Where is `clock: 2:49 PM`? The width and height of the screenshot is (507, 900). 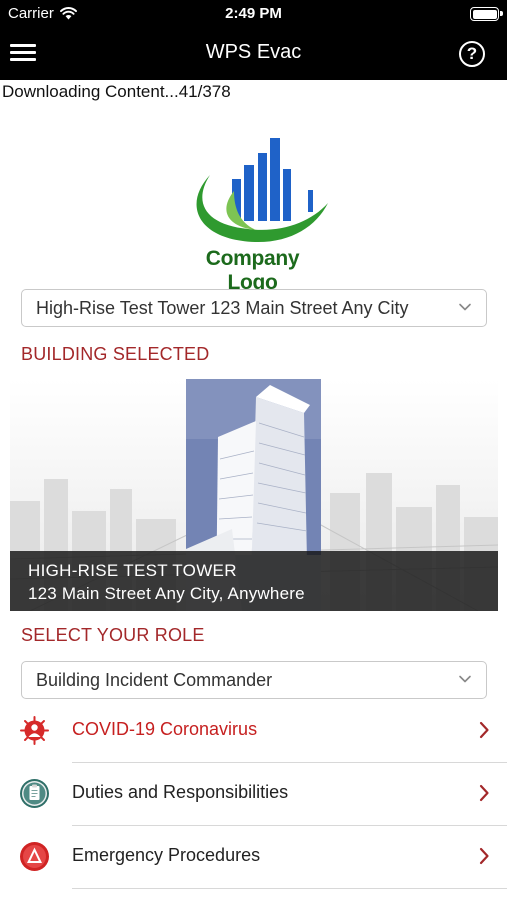
clock: 2:49 PM is located at coordinates (253, 13).